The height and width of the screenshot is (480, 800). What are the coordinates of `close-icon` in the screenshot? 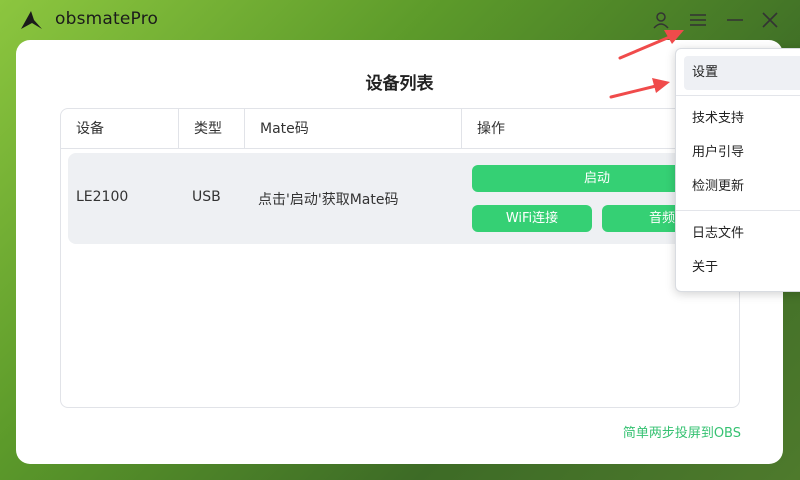 It's located at (770, 20).